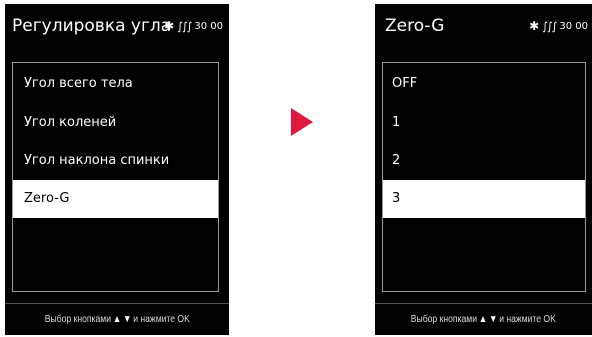  I want to click on menu-item-knees: Угол коленей, so click(115, 123).